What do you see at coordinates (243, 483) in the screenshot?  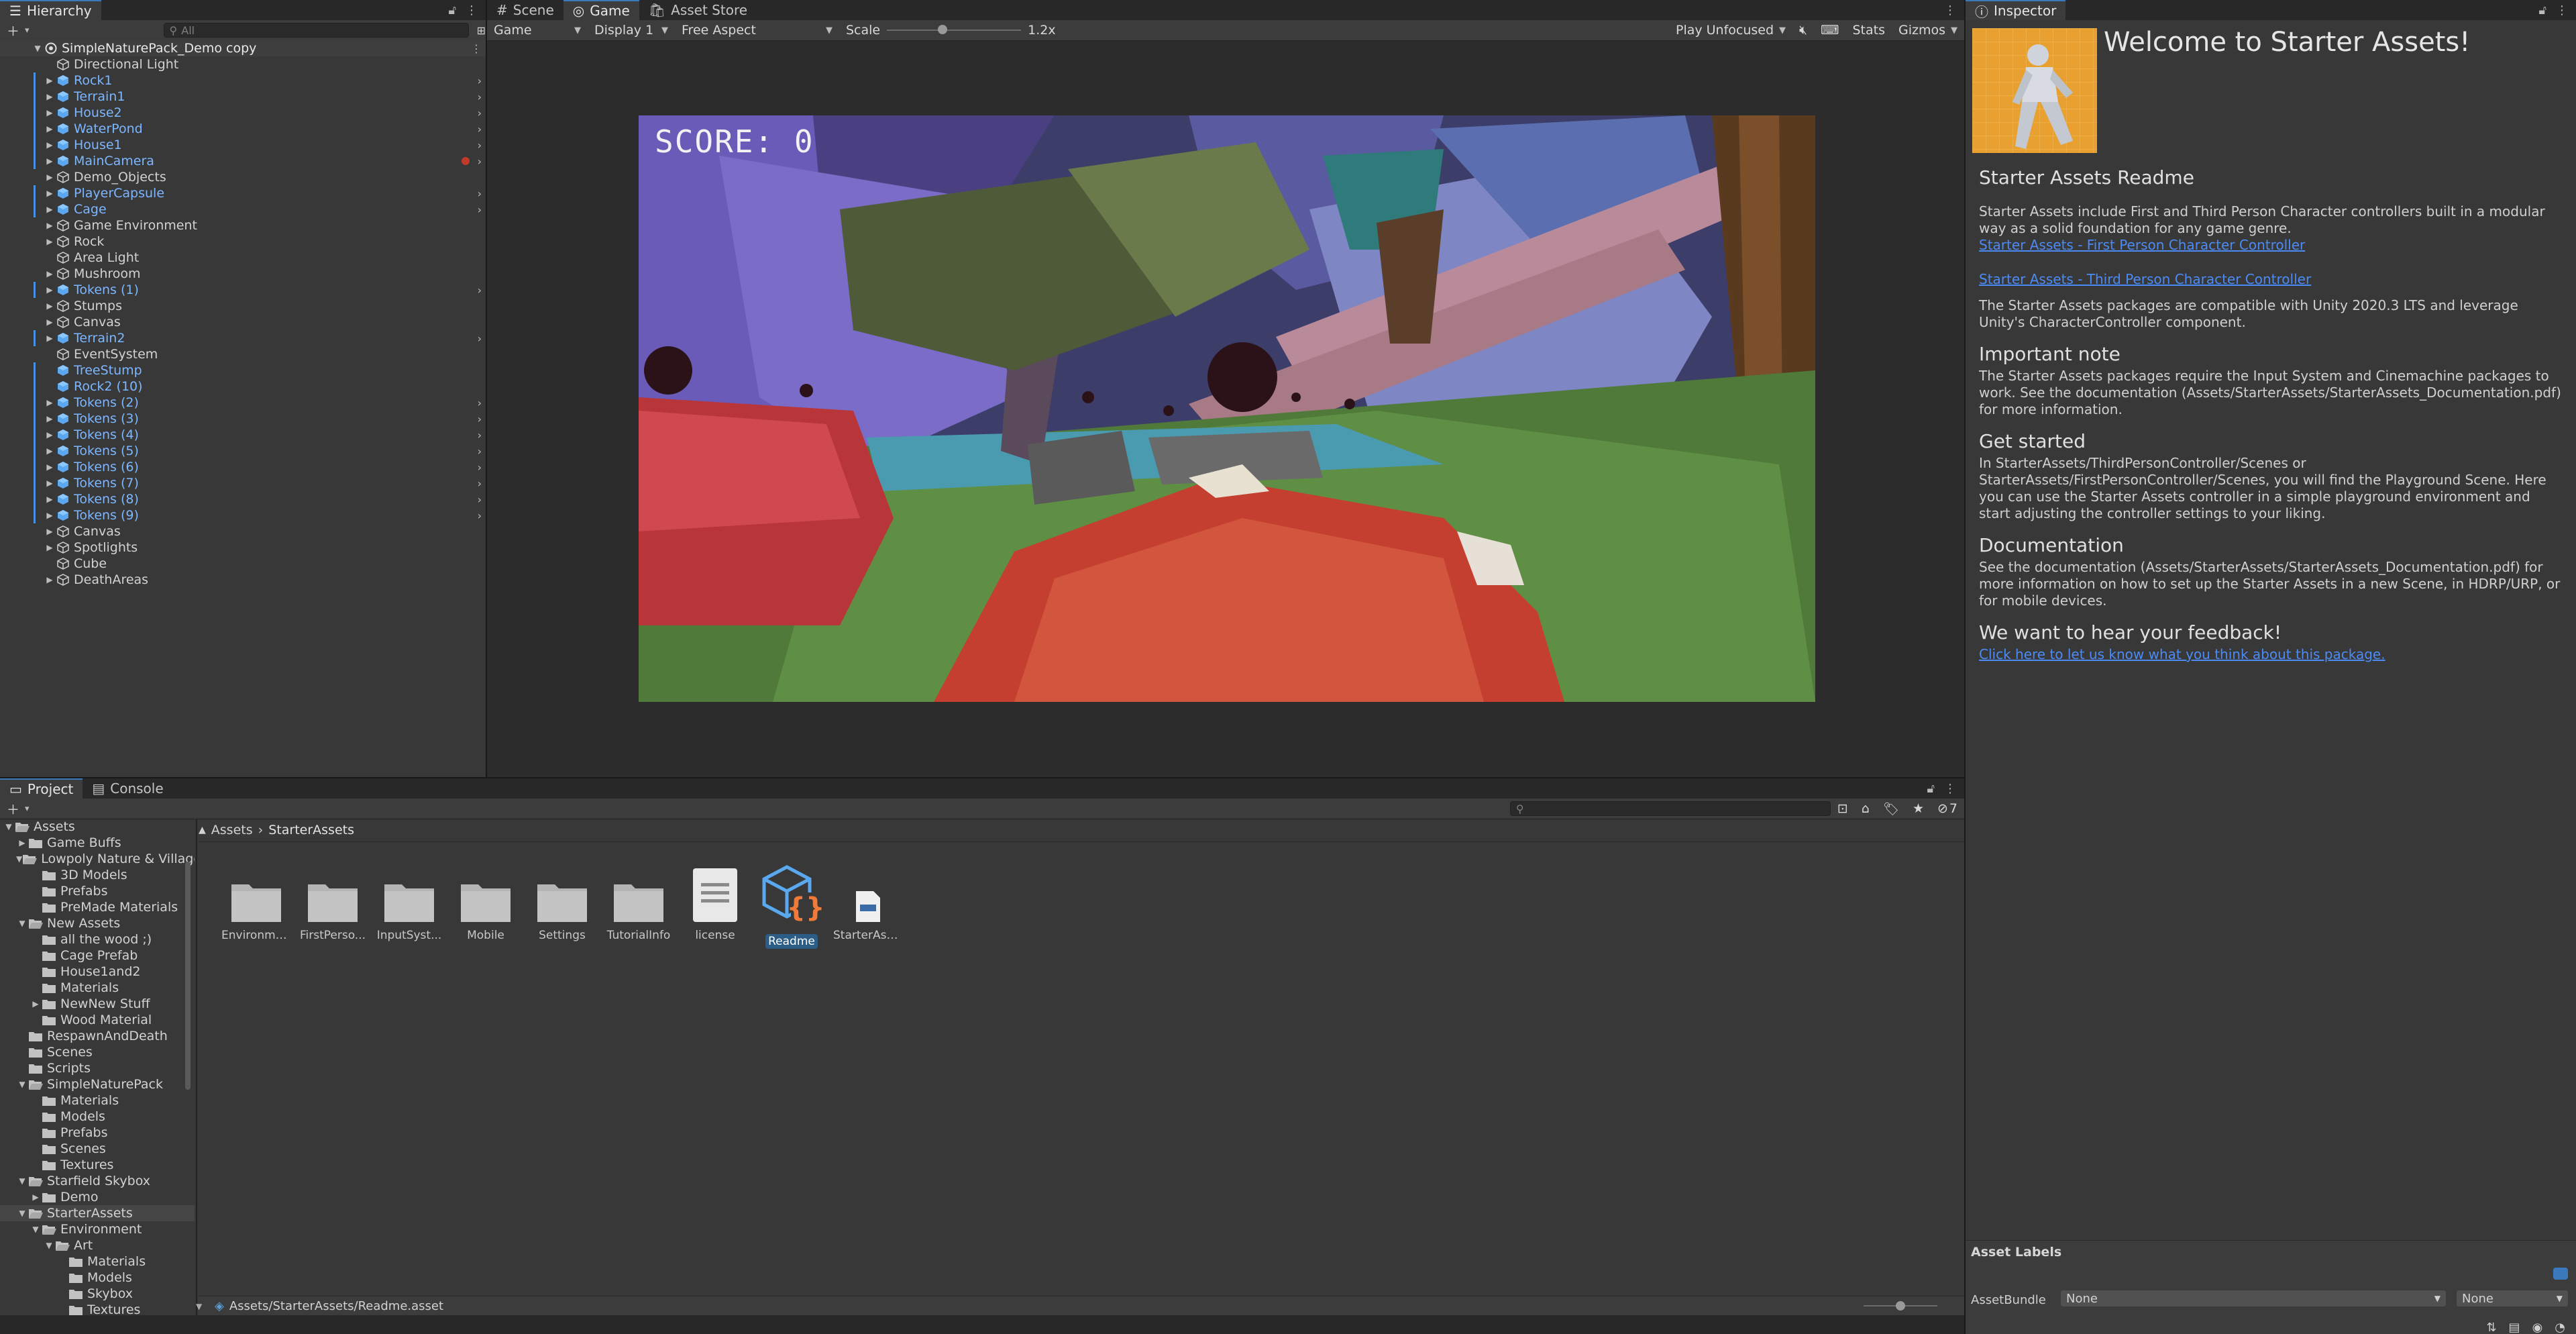 I see `hierarchy-item: ▶ Tokens (7) ›` at bounding box center [243, 483].